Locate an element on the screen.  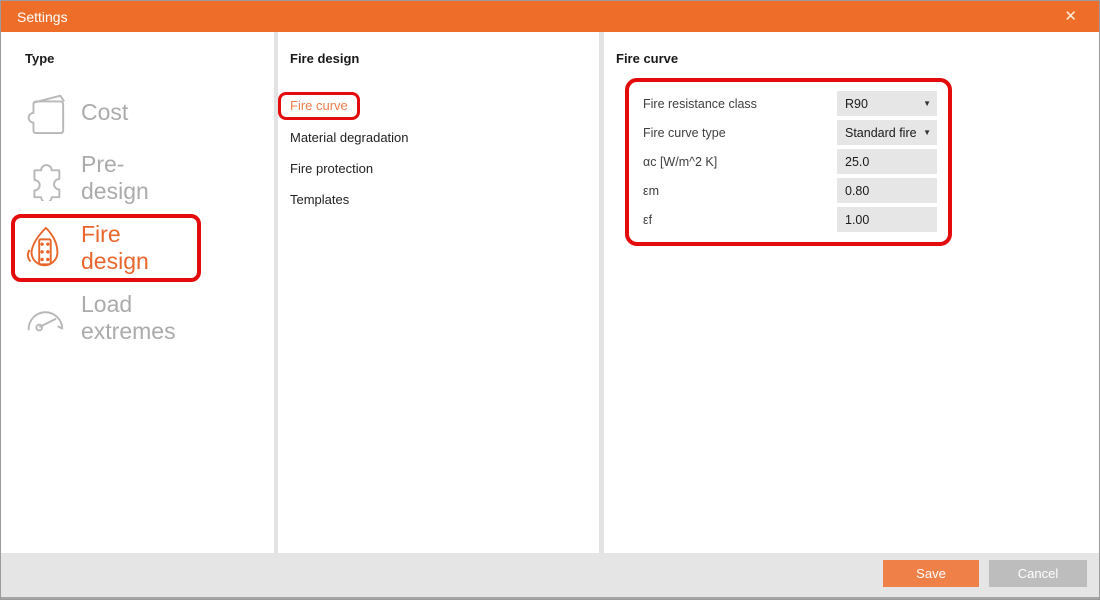
sidebar-item-load-extremes: Load extremes is located at coordinates (106, 318).